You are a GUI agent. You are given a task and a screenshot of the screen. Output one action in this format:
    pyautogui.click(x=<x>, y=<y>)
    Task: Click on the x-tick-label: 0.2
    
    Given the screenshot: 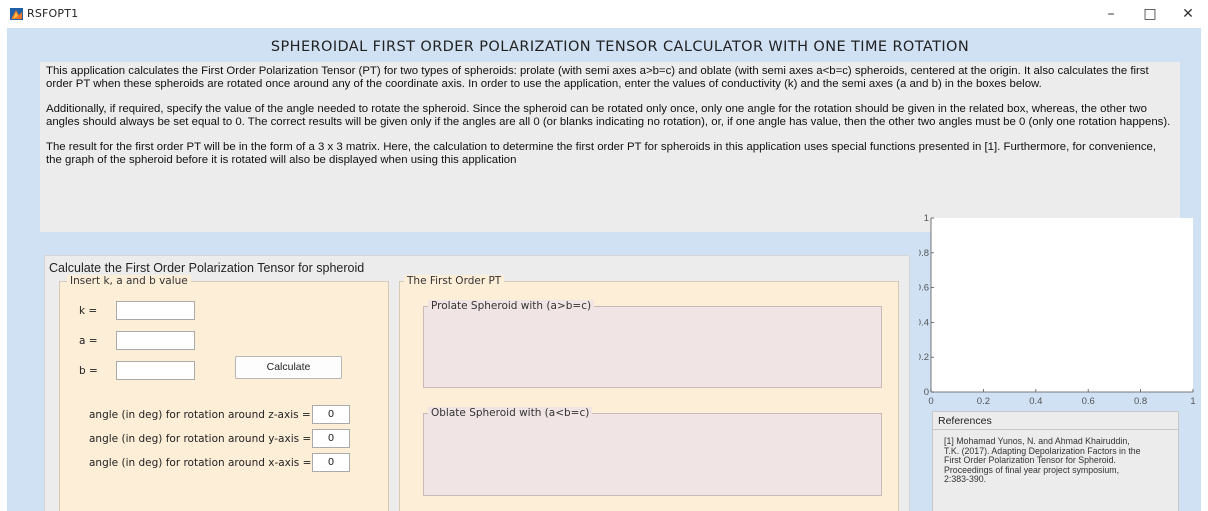 What is the action you would take?
    pyautogui.click(x=983, y=401)
    